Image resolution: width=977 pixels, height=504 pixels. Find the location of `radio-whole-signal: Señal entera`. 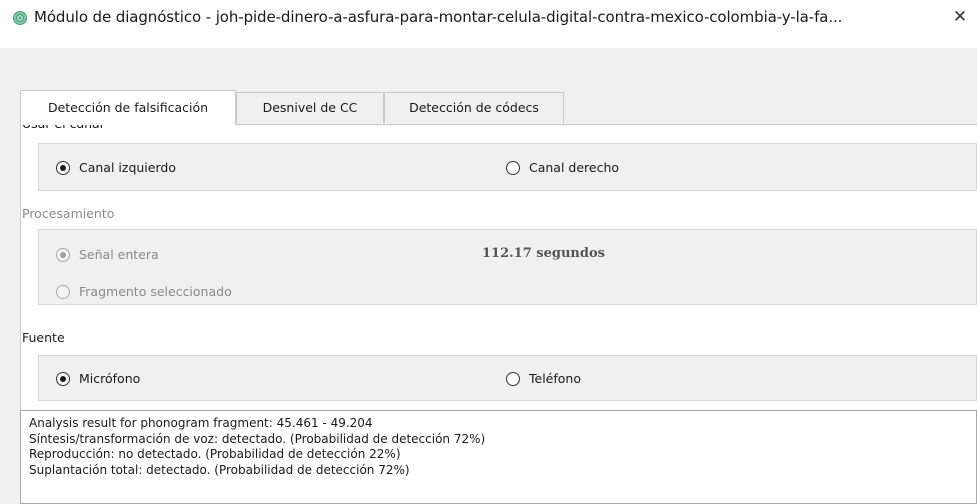

radio-whole-signal: Señal entera is located at coordinates (107, 254).